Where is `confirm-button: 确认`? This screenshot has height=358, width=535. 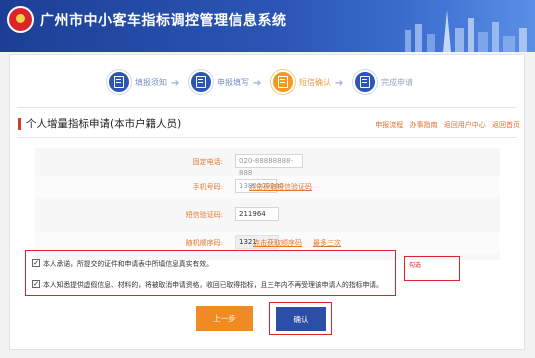 confirm-button: 确认 is located at coordinates (301, 319).